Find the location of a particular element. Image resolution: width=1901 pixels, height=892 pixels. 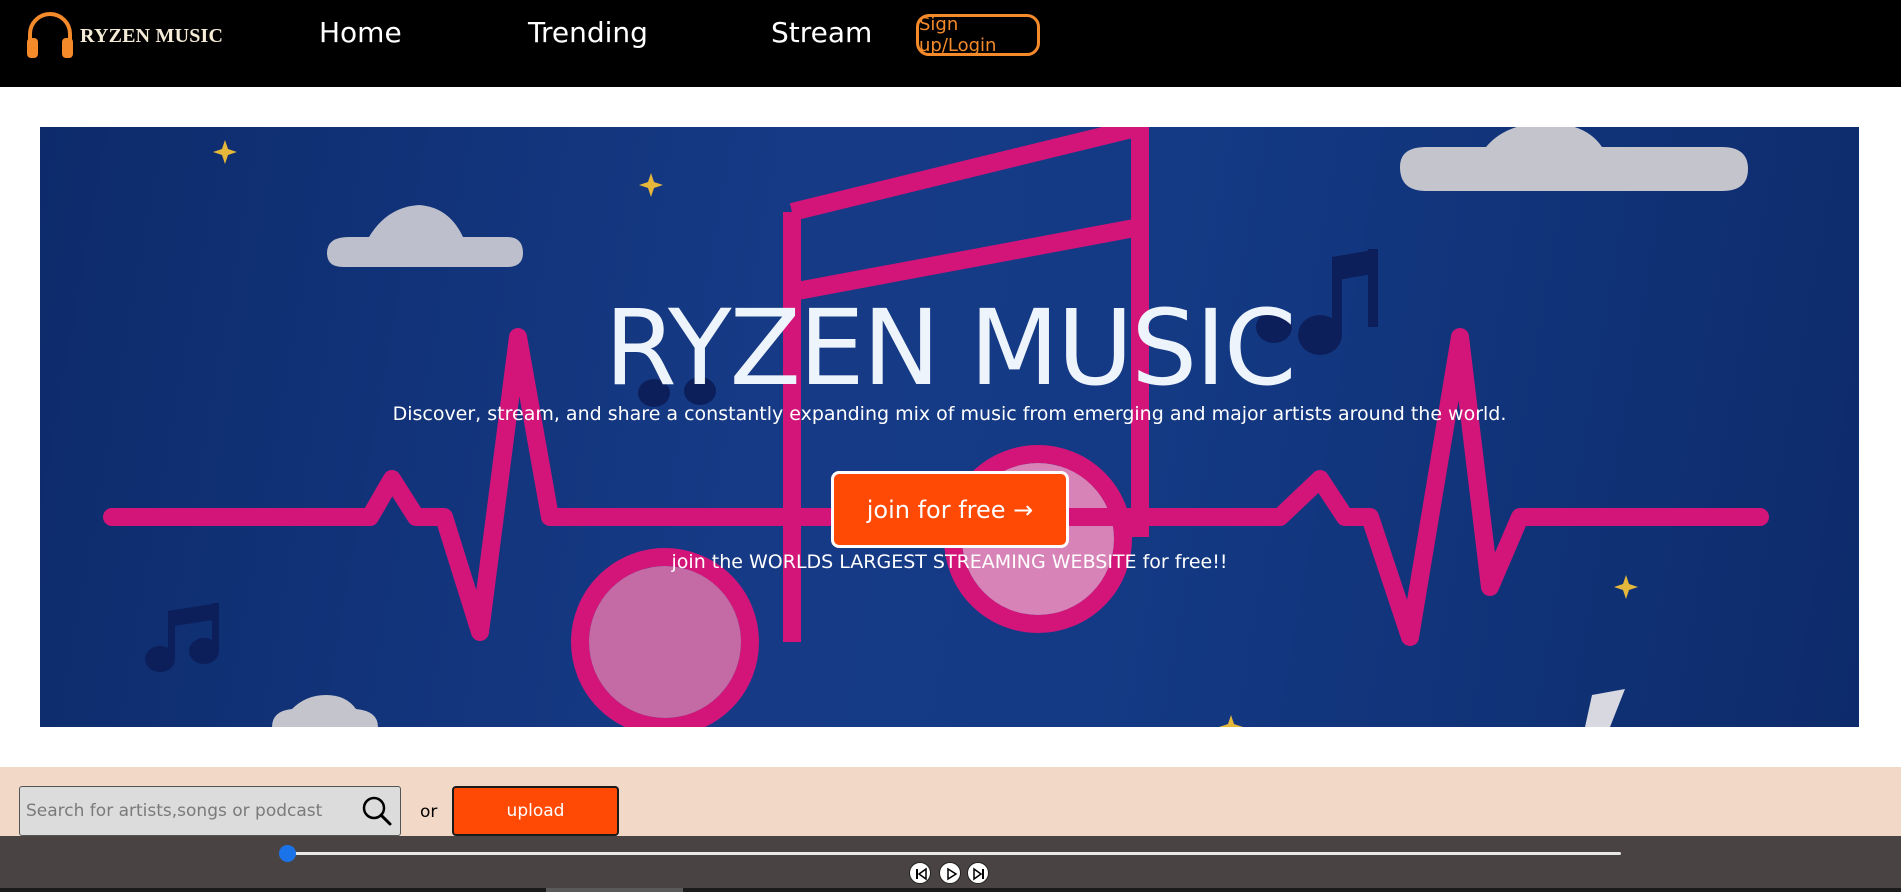

next-button is located at coordinates (978, 873).